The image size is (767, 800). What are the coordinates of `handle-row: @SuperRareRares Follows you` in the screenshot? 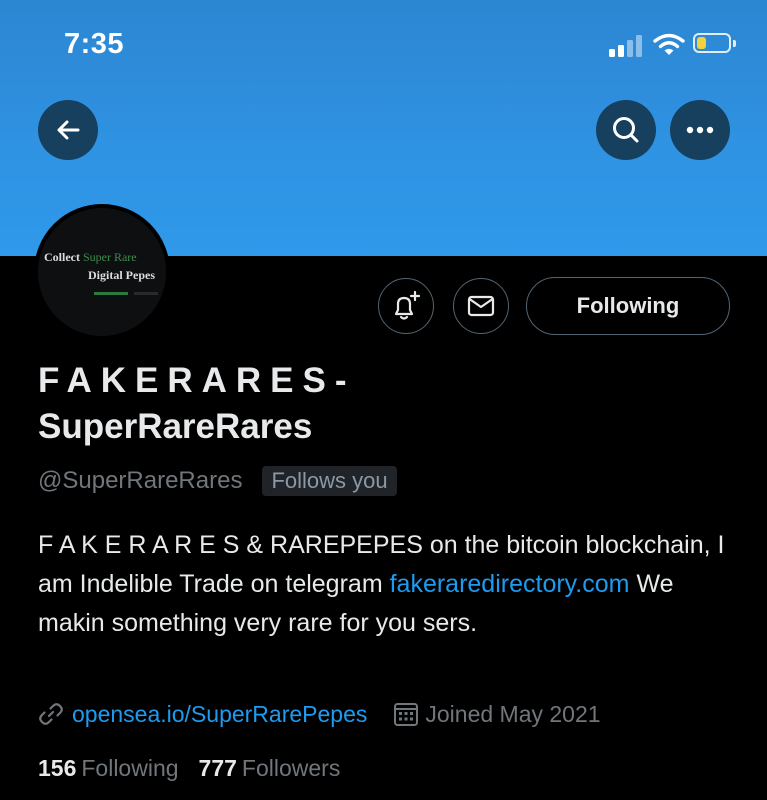 It's located at (217, 481).